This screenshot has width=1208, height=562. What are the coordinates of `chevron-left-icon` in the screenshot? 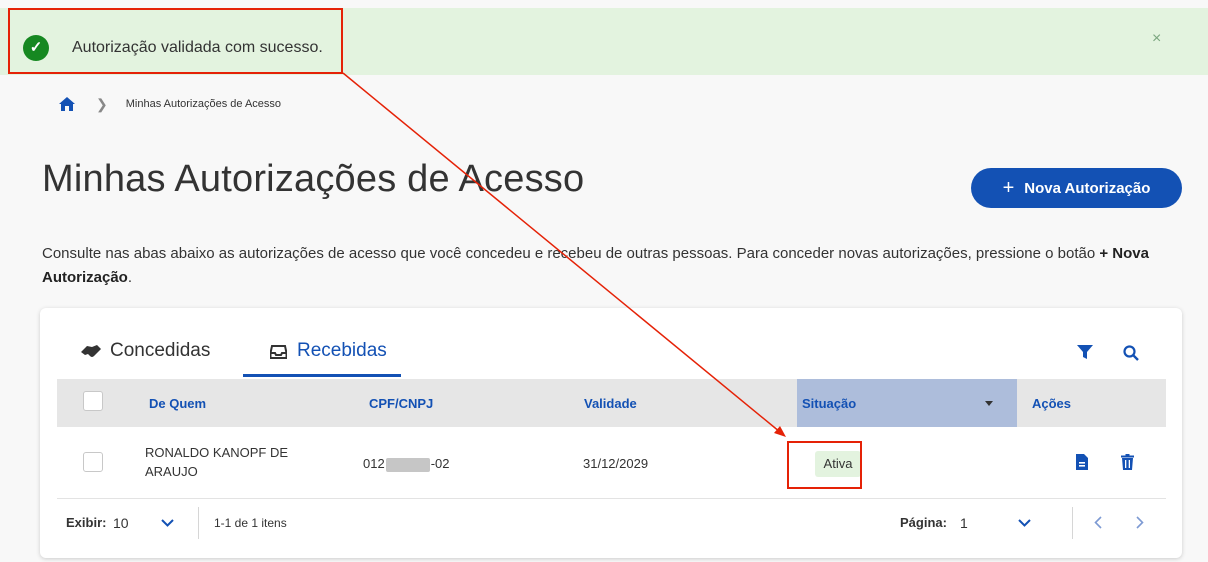 It's located at (1098, 522).